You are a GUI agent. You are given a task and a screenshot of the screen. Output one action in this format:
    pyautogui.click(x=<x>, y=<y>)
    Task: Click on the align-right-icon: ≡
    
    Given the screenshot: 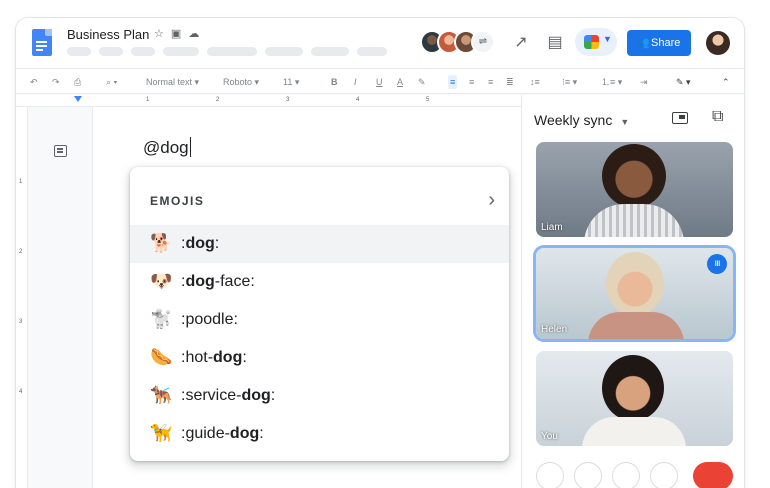 What is the action you would take?
    pyautogui.click(x=490, y=82)
    